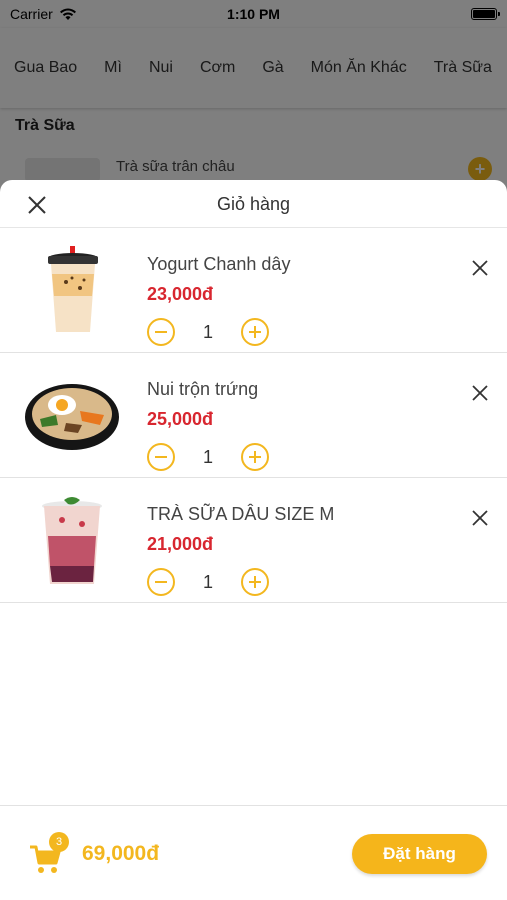  Describe the element at coordinates (180, 419) in the screenshot. I see `cart-item-price: 25,000đ` at that location.